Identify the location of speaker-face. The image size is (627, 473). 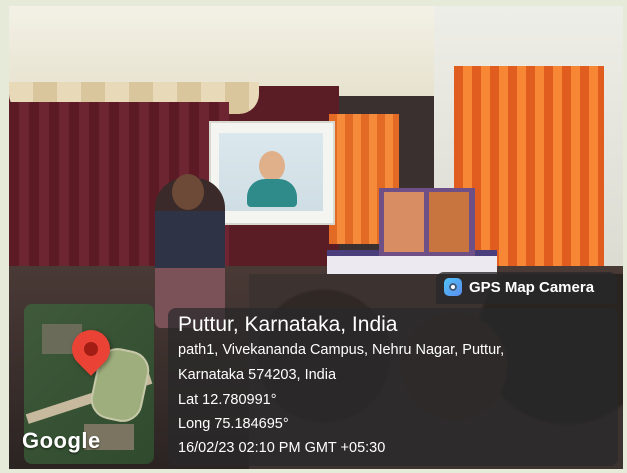
(272, 166).